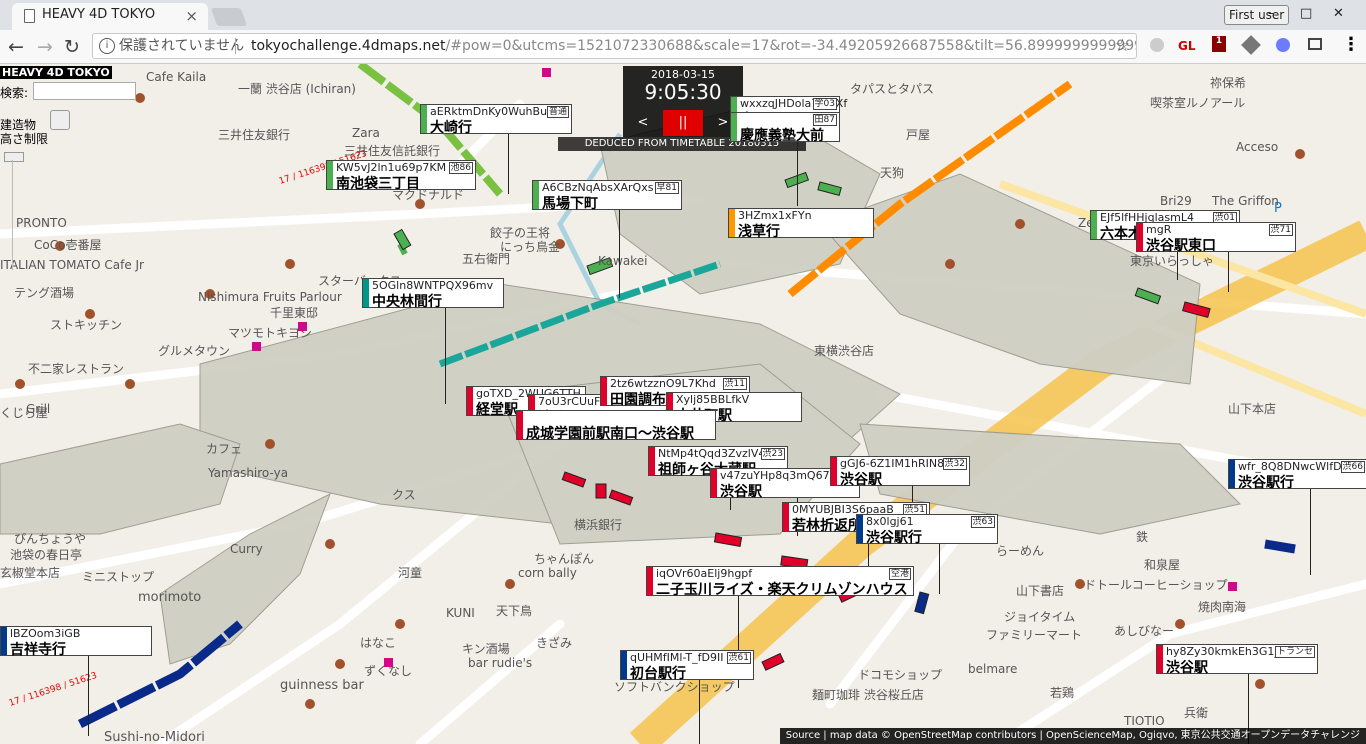  Describe the element at coordinates (246, 549) in the screenshot. I see `place-label: Curry` at that location.